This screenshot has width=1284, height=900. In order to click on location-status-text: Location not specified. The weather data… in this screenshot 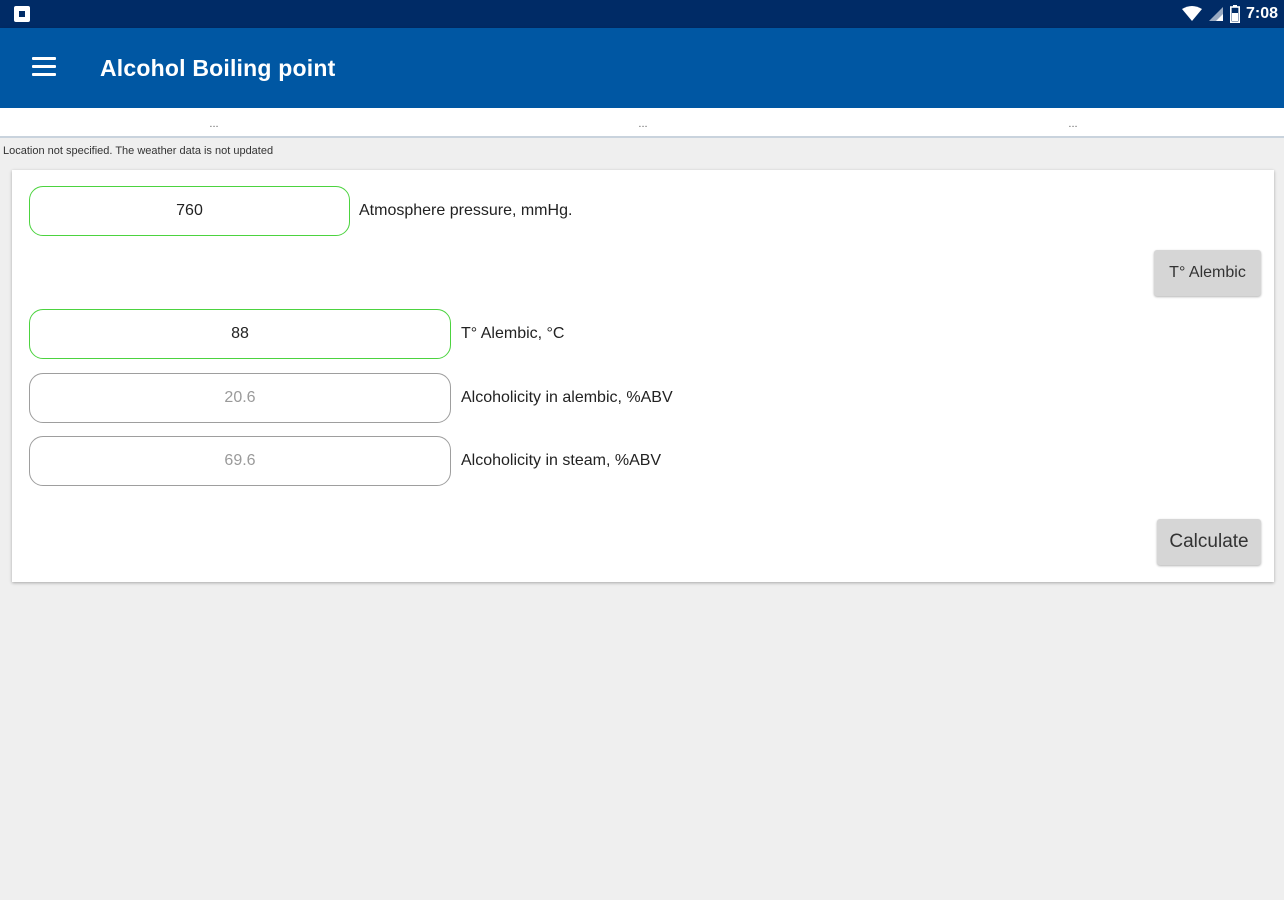, I will do `click(138, 151)`.